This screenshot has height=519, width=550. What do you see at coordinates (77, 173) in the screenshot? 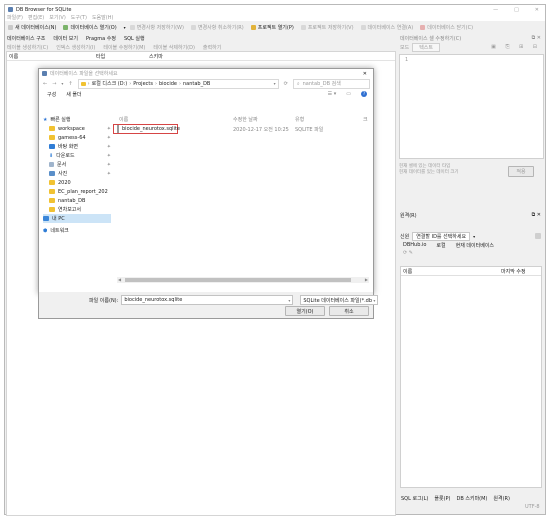
I see `sidebar-item-pictures: 사진 ✦` at bounding box center [77, 173].